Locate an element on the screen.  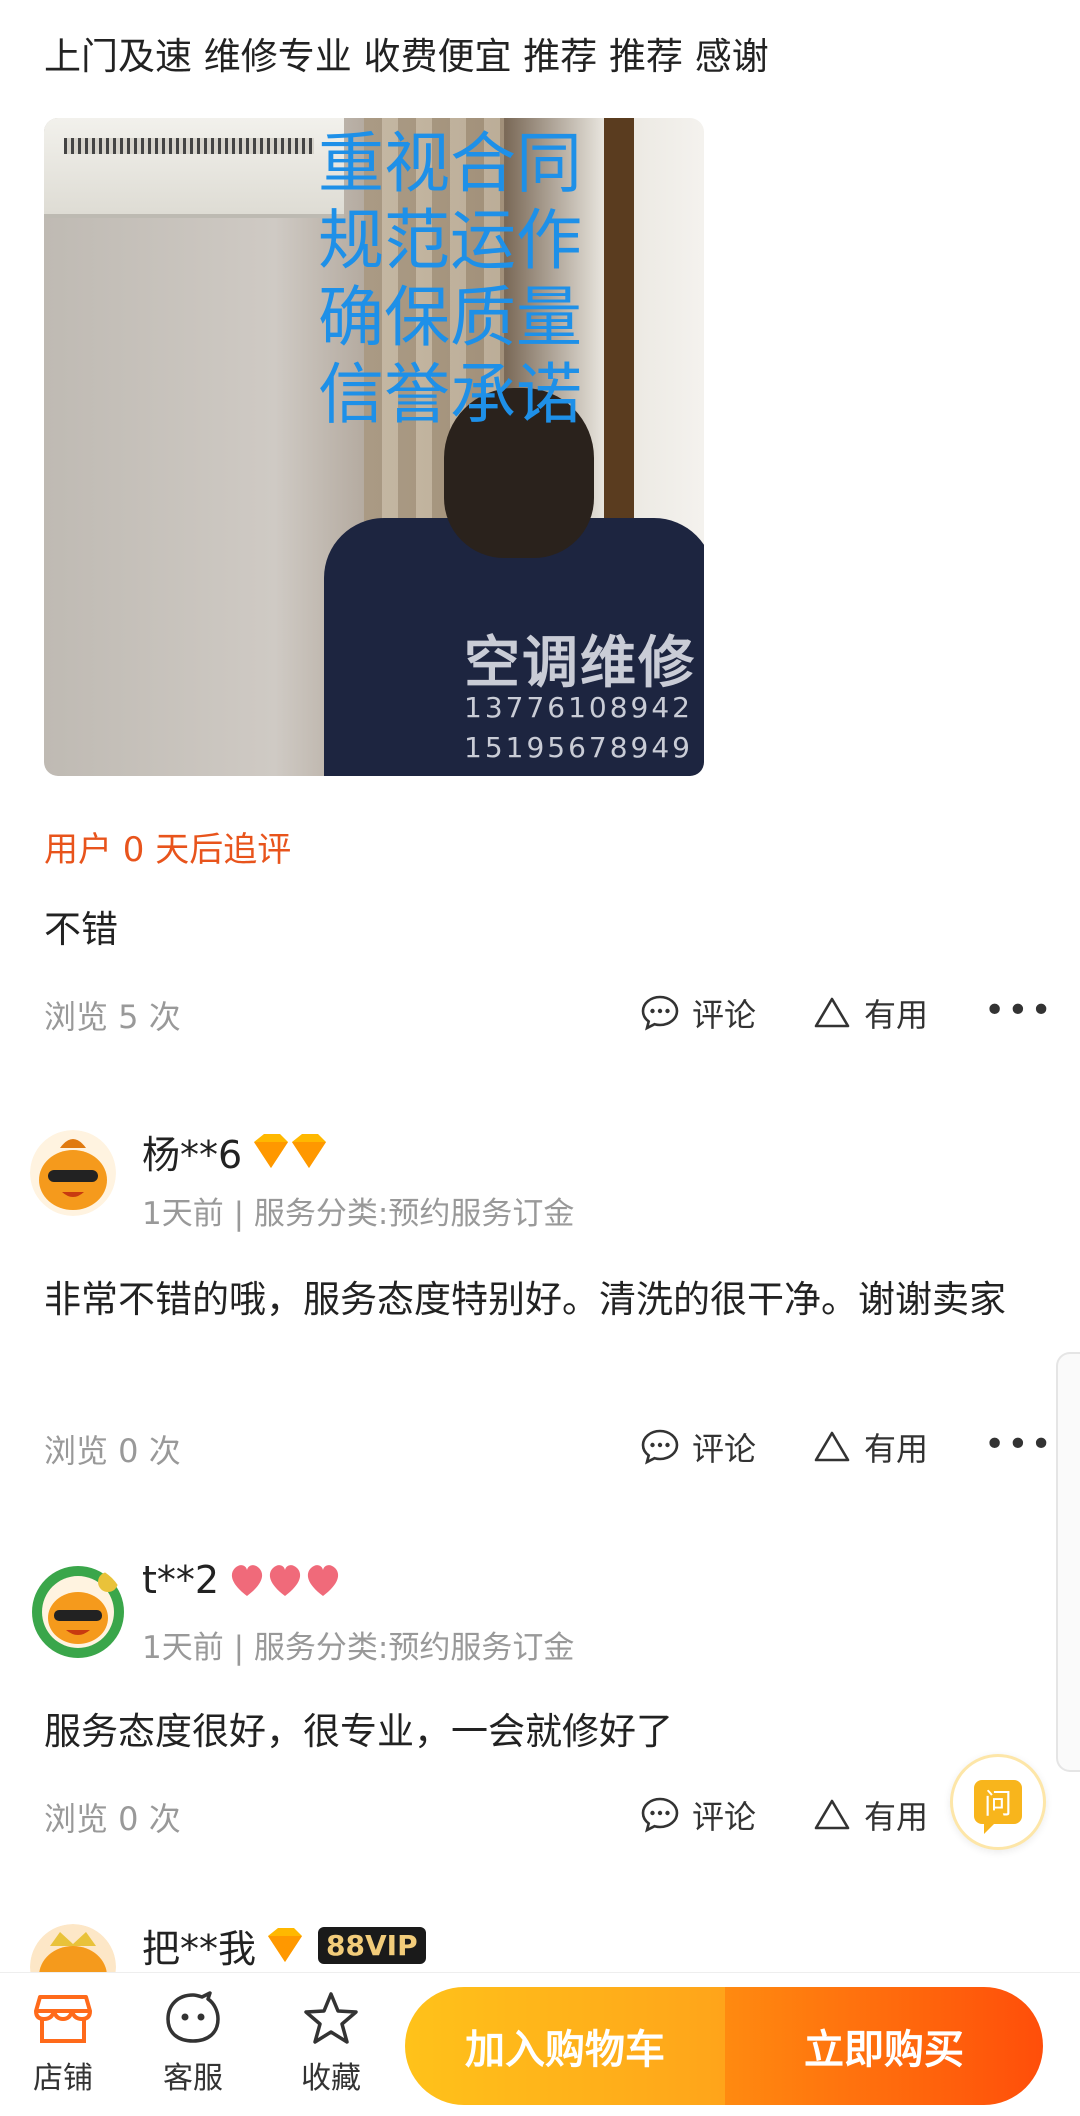
reviewer-name-row: t**2 is located at coordinates (244, 1580).